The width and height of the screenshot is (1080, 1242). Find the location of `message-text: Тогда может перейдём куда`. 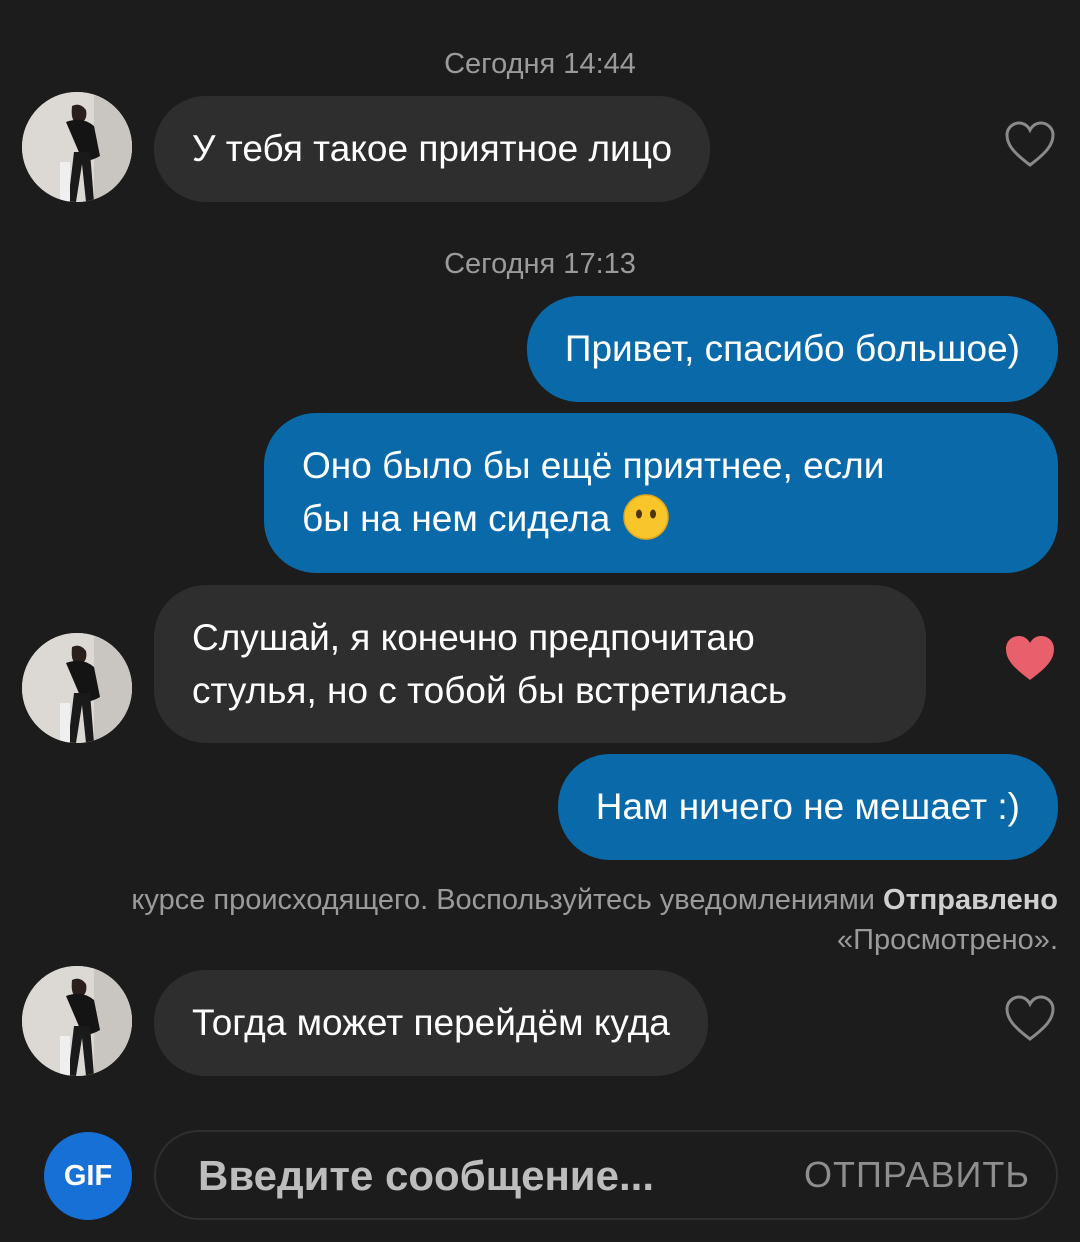

message-text: Тогда может перейдём куда is located at coordinates (431, 1022).